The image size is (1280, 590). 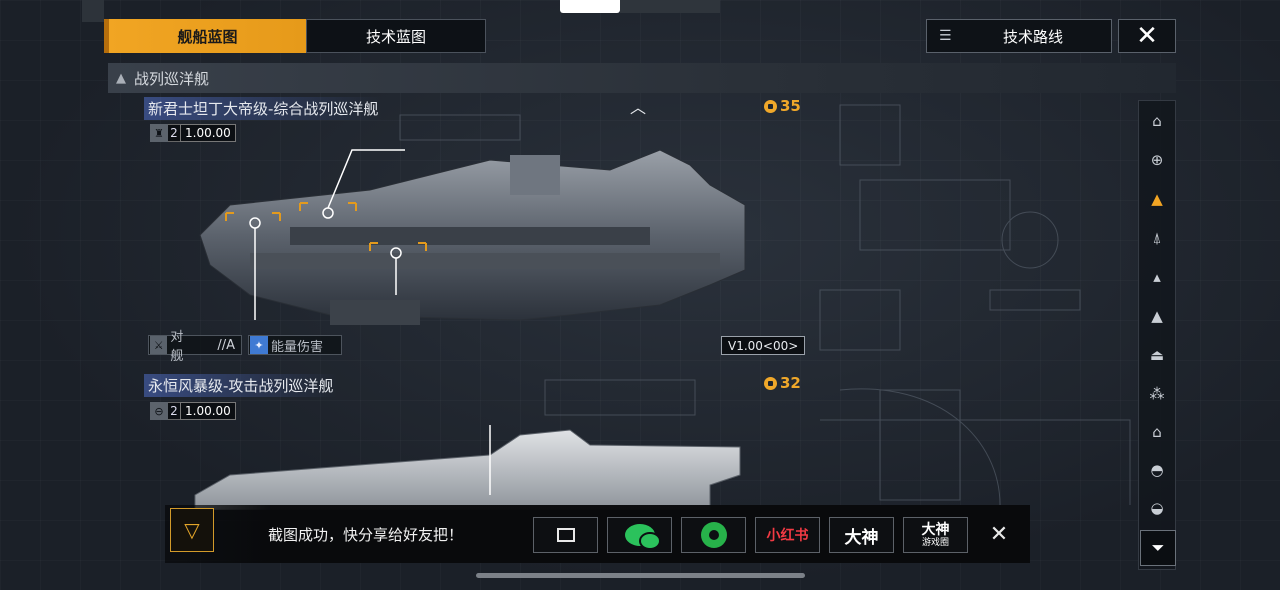 I want to click on base-icon: ◒, so click(x=1157, y=508).